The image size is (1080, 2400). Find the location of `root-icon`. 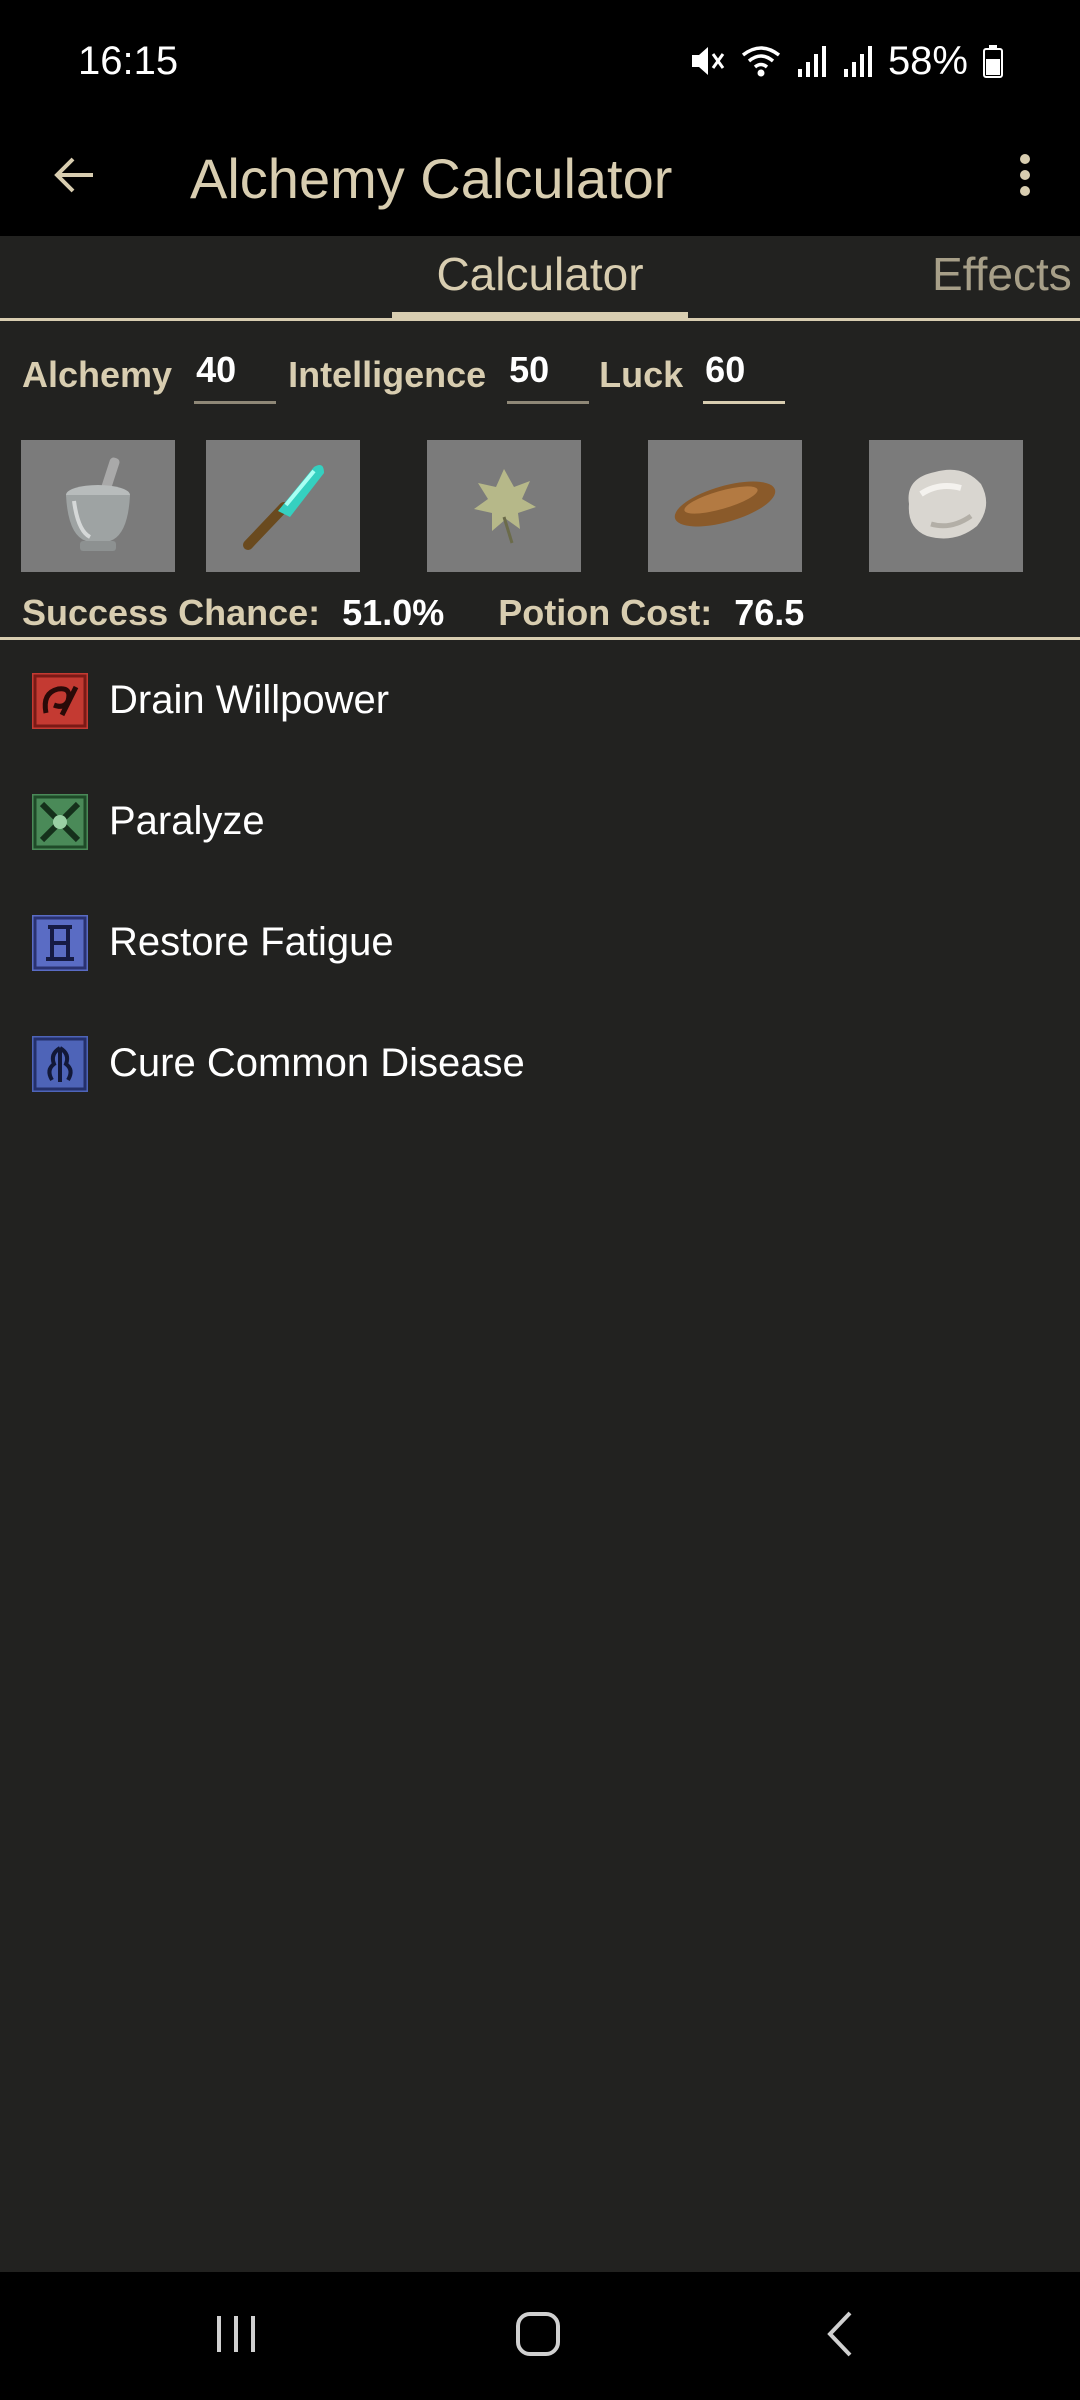

root-icon is located at coordinates (725, 506).